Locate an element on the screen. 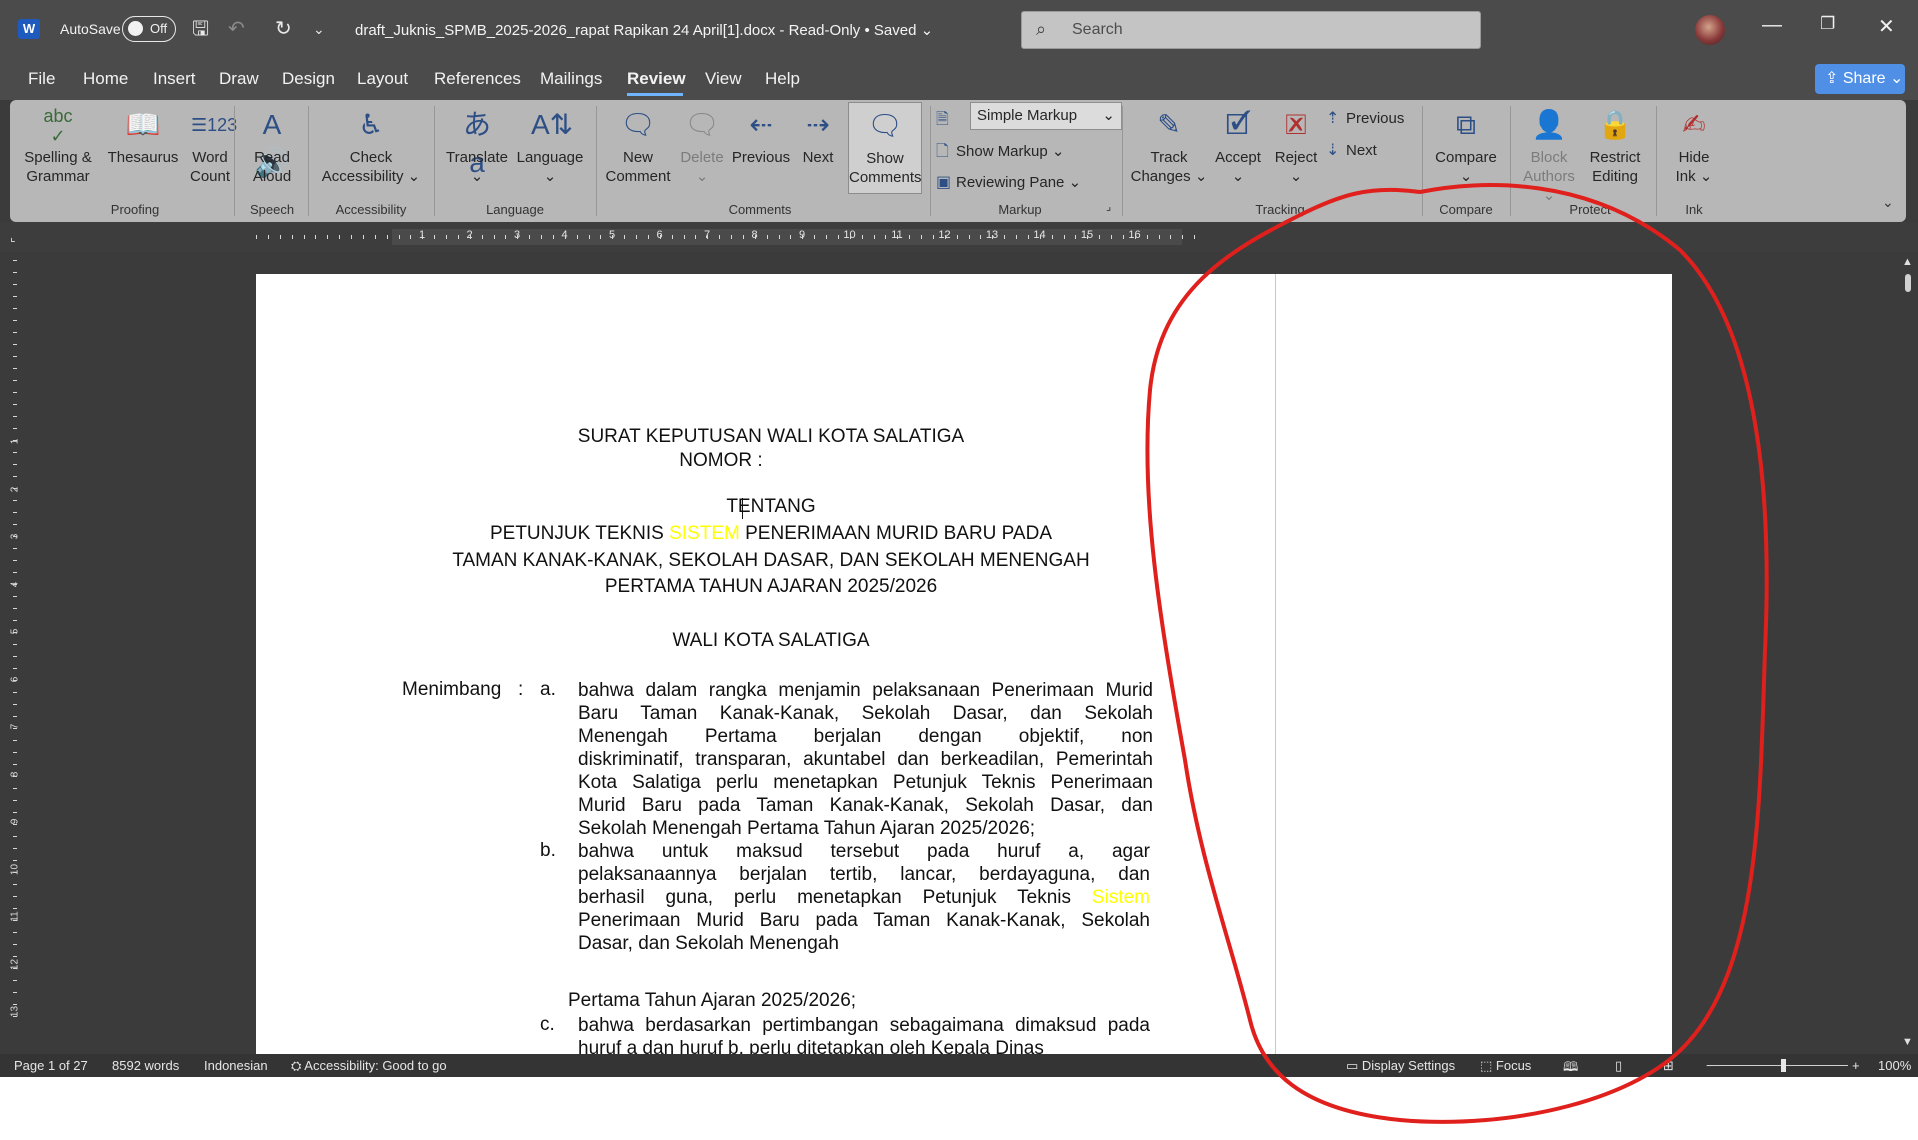  accept-button: 🗹 Accept ⌄ is located at coordinates (1238, 146).